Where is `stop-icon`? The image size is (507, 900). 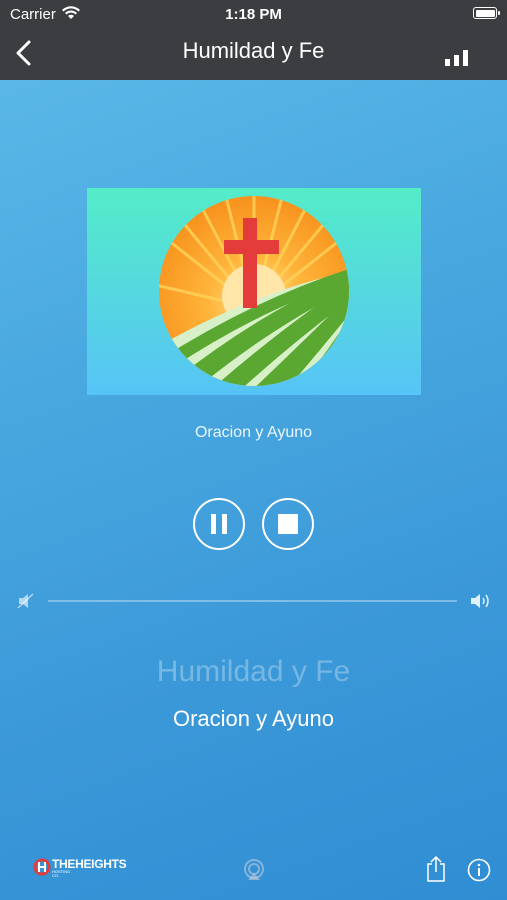 stop-icon is located at coordinates (288, 524).